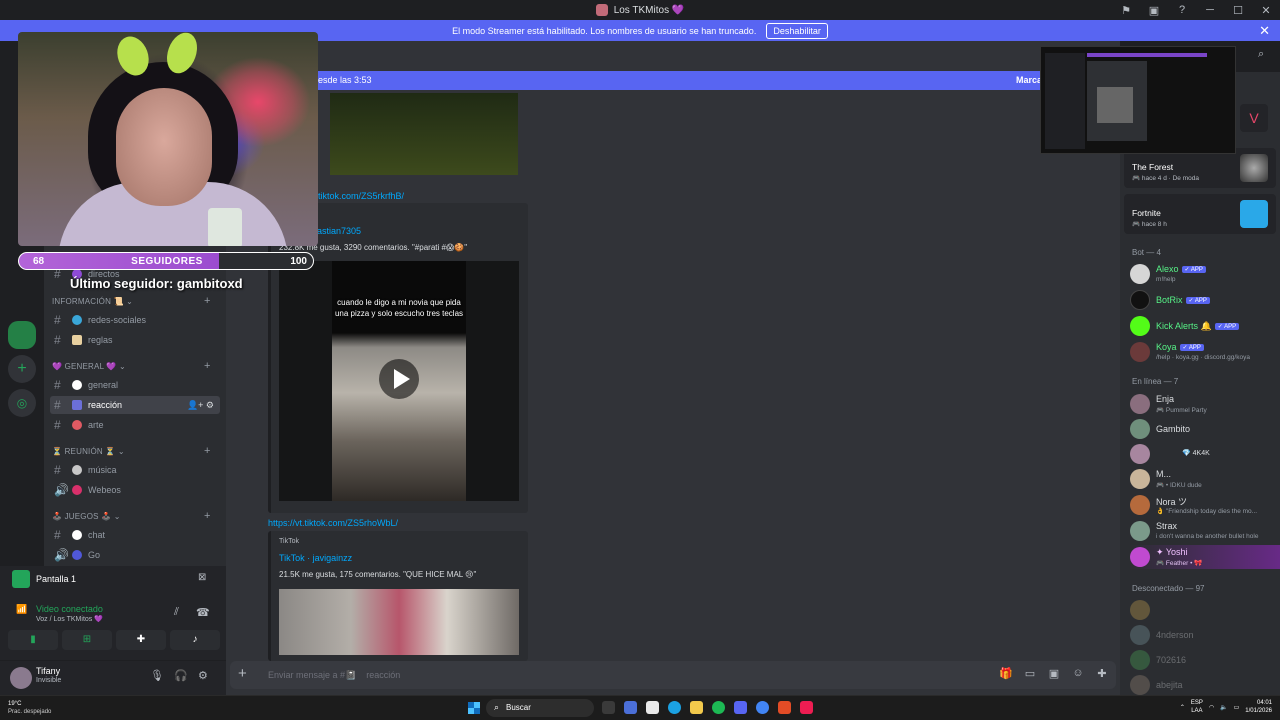 The width and height of the screenshot is (1280, 720). I want to click on channel-arte: # arte, so click(135, 425).